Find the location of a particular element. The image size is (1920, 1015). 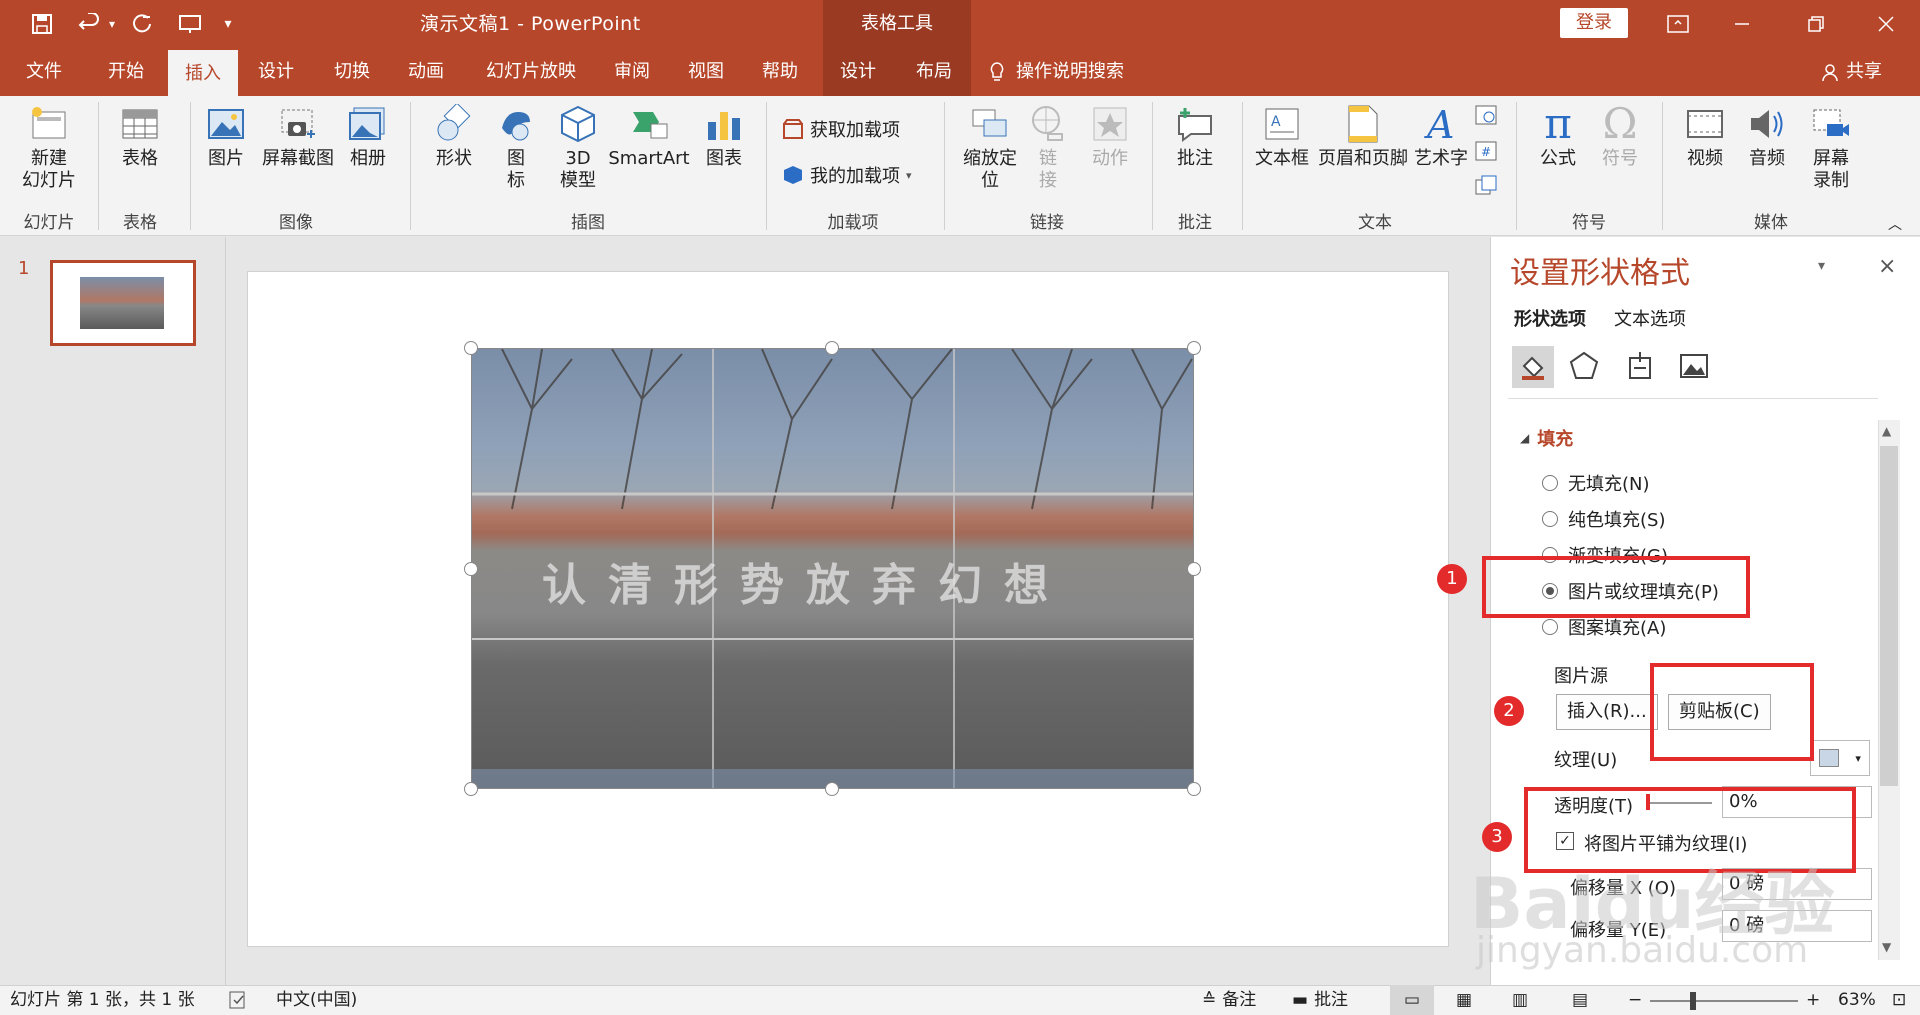

tab-text-options: 文本选项 is located at coordinates (1650, 318).